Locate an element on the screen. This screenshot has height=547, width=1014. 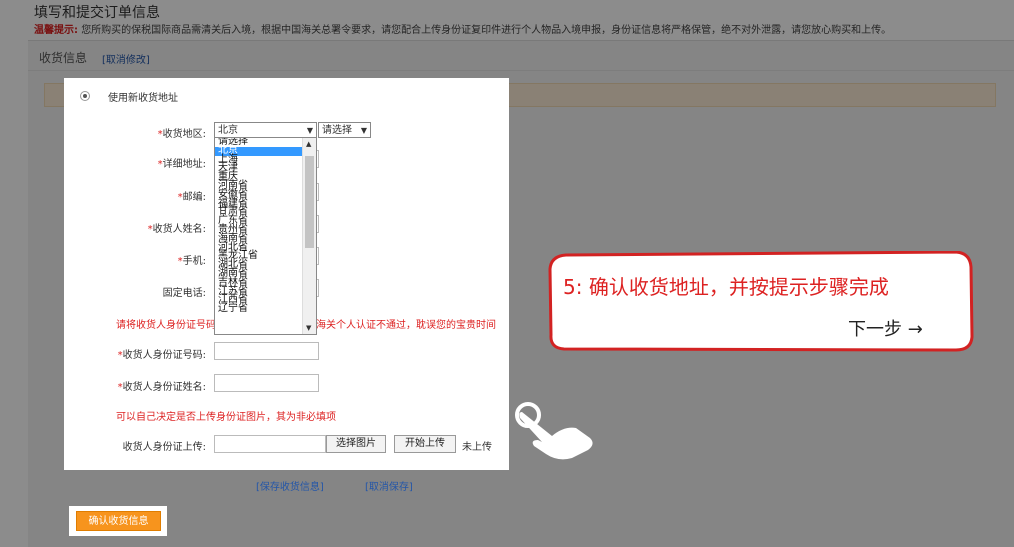
phone-label: 固定电话: is located at coordinates (184, 293).